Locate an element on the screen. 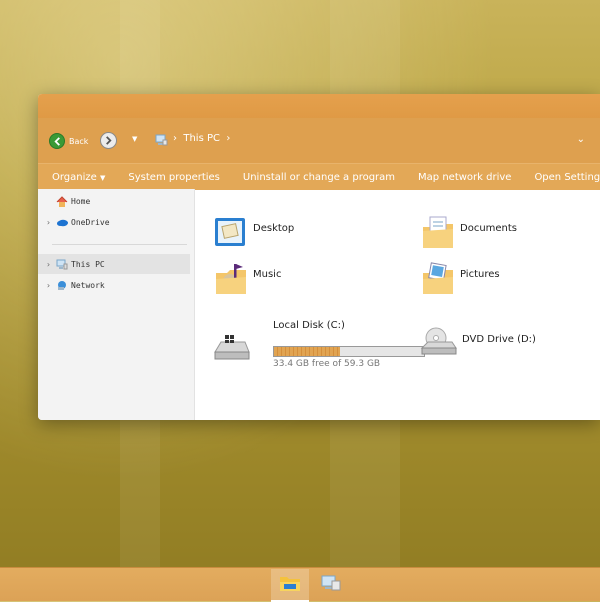  drive-dvd: DVD Drive (D:) is located at coordinates (478, 343).